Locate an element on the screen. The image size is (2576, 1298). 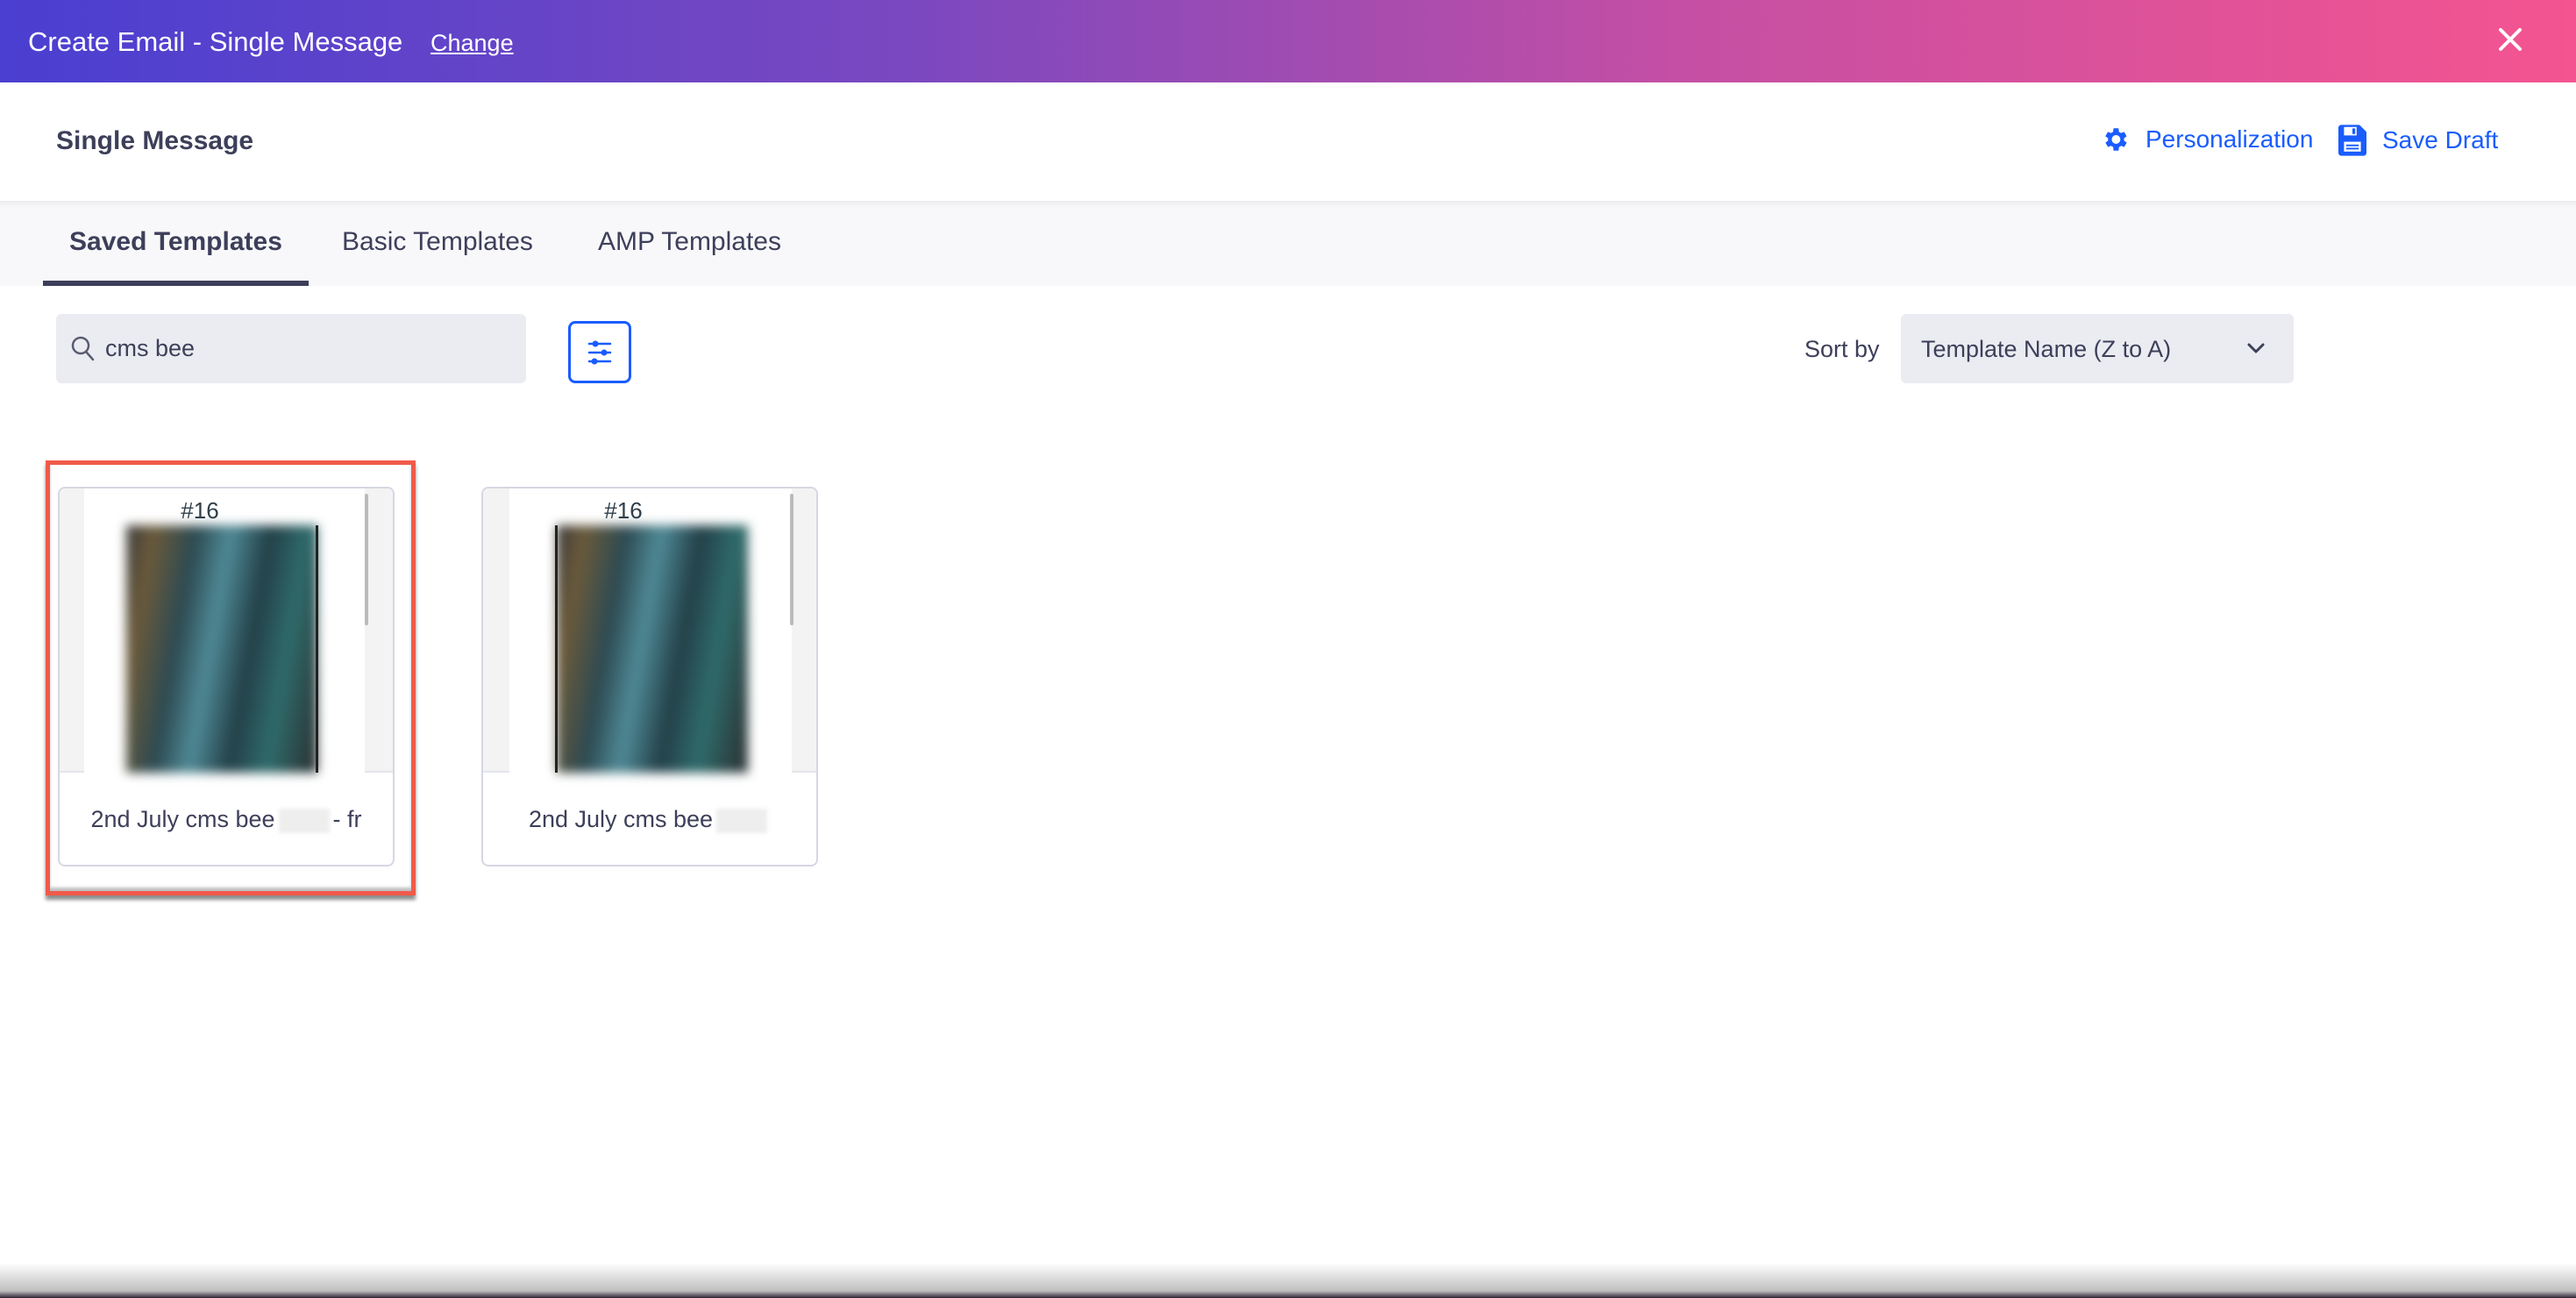
template-card: #16 2nd July cms bee is located at coordinates (649, 677).